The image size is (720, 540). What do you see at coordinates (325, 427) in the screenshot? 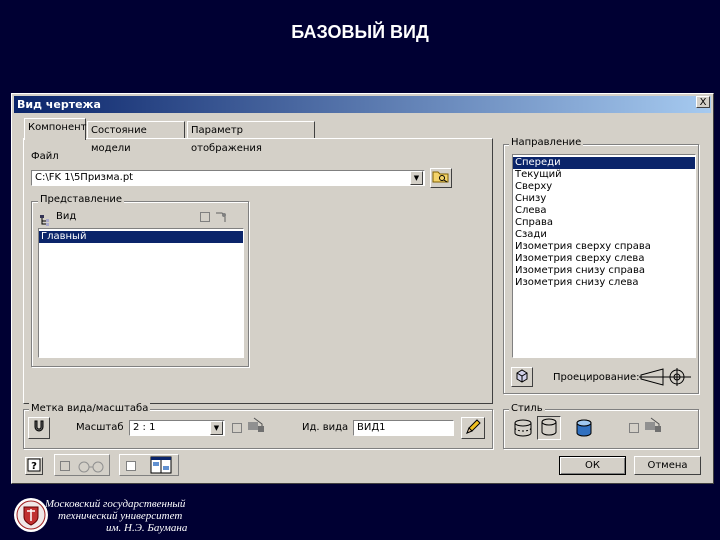
I see `view-id-label: Ид. вида` at bounding box center [325, 427].